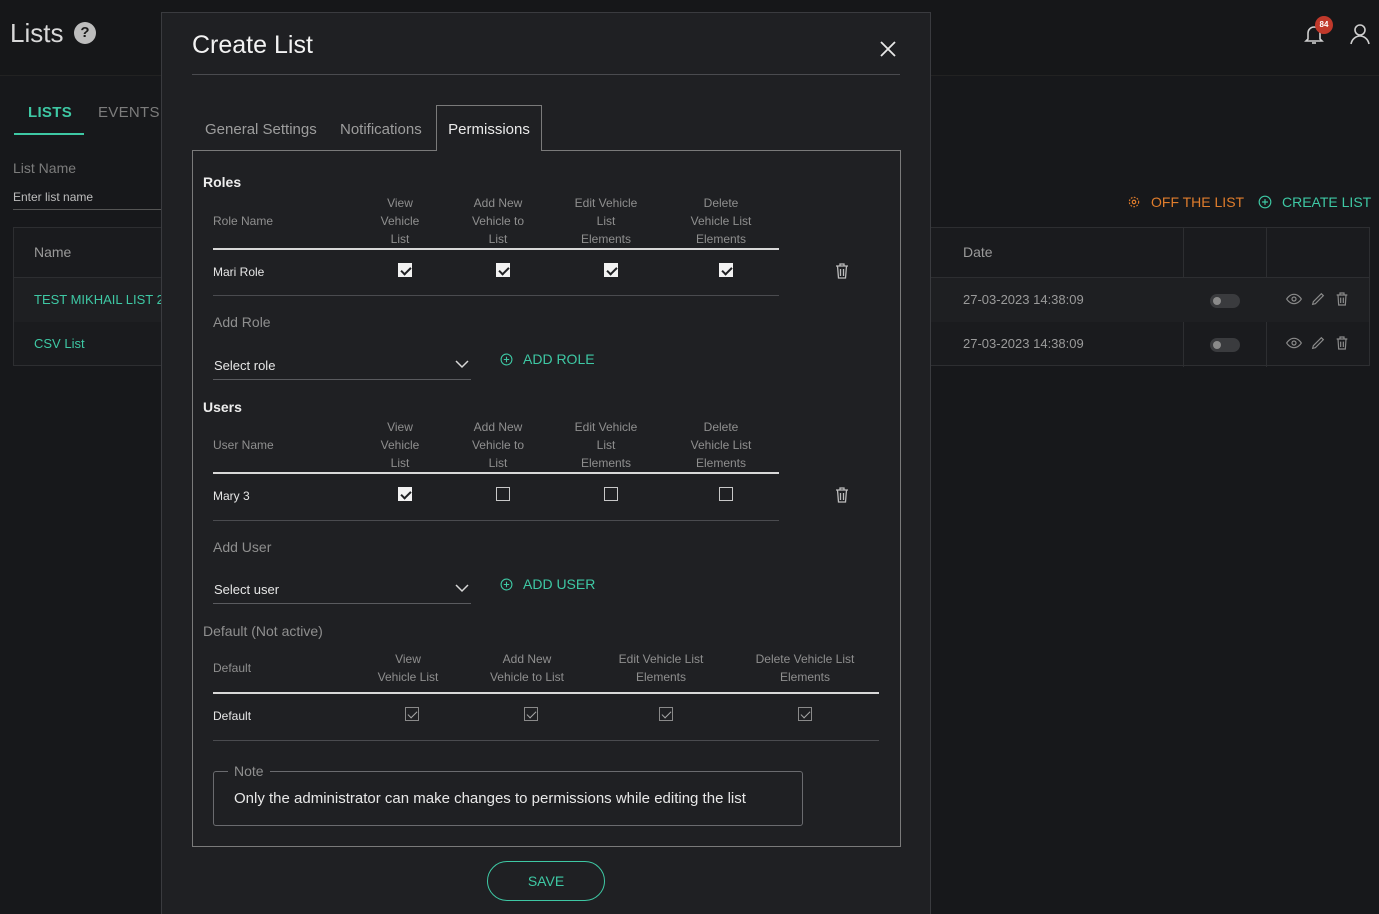  I want to click on column-header-date: Date, so click(978, 252).